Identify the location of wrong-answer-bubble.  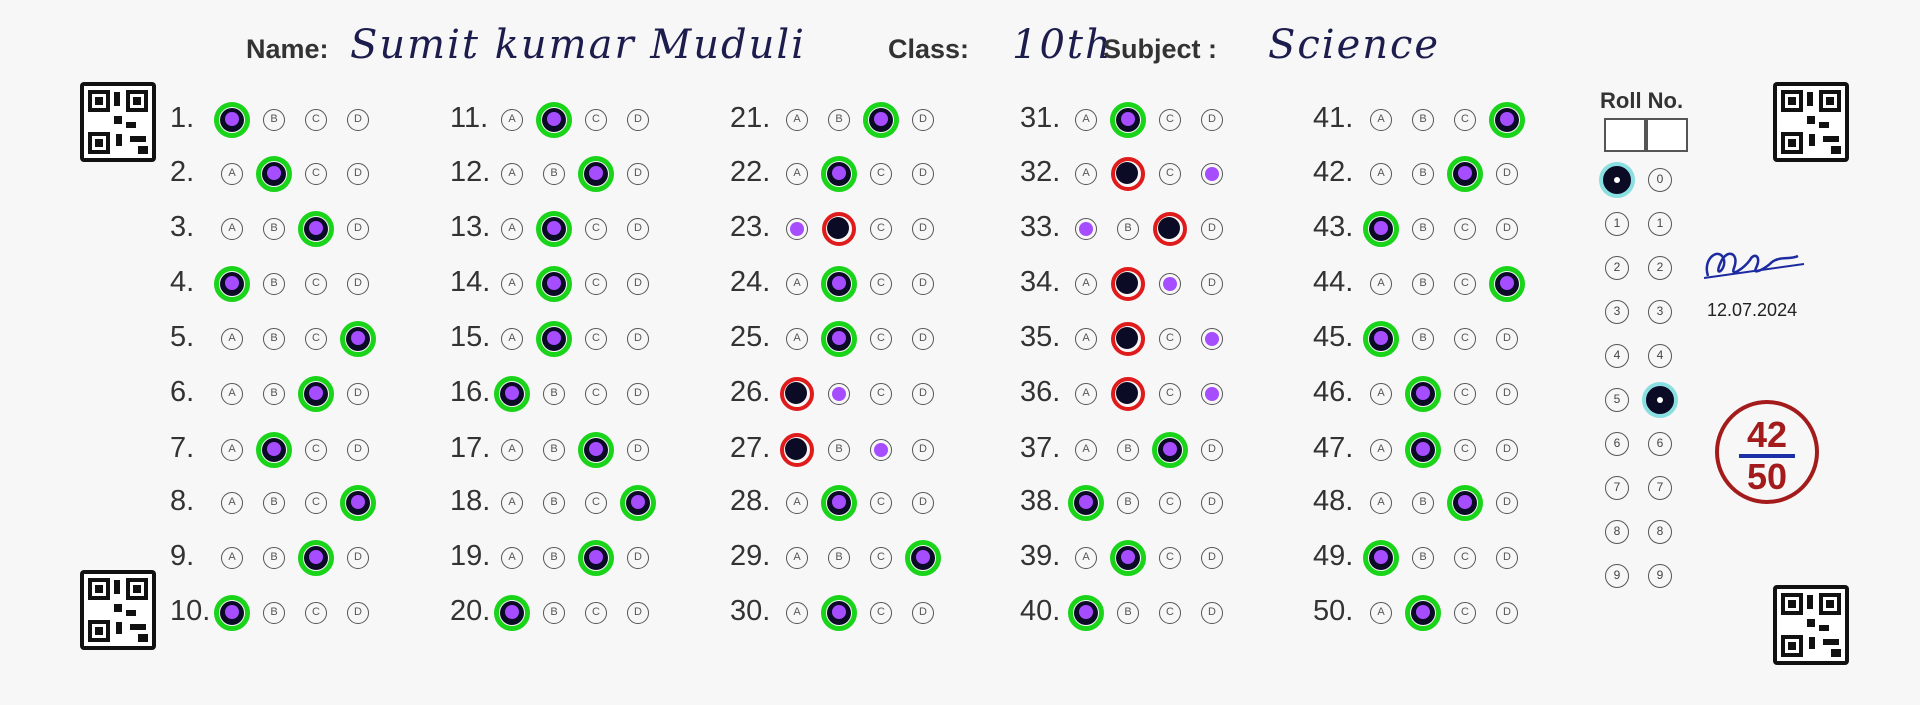
(839, 229).